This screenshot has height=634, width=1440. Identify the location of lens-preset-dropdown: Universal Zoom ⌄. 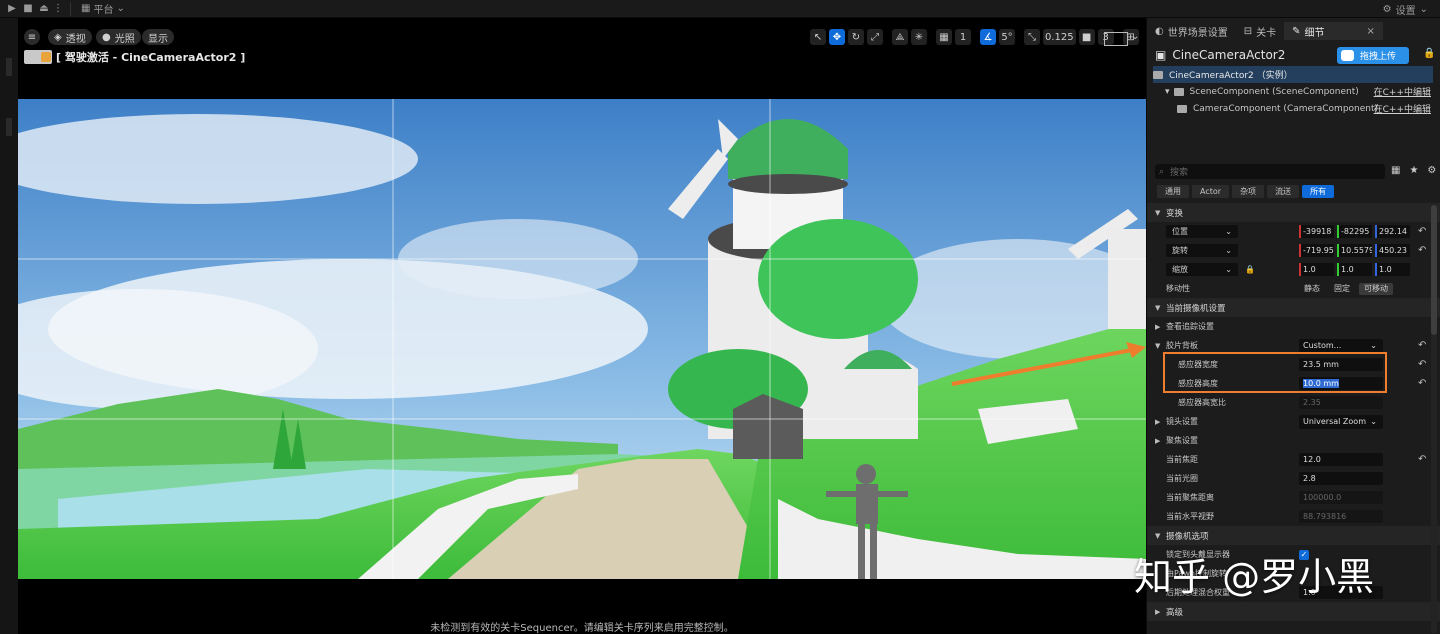
(1341, 421).